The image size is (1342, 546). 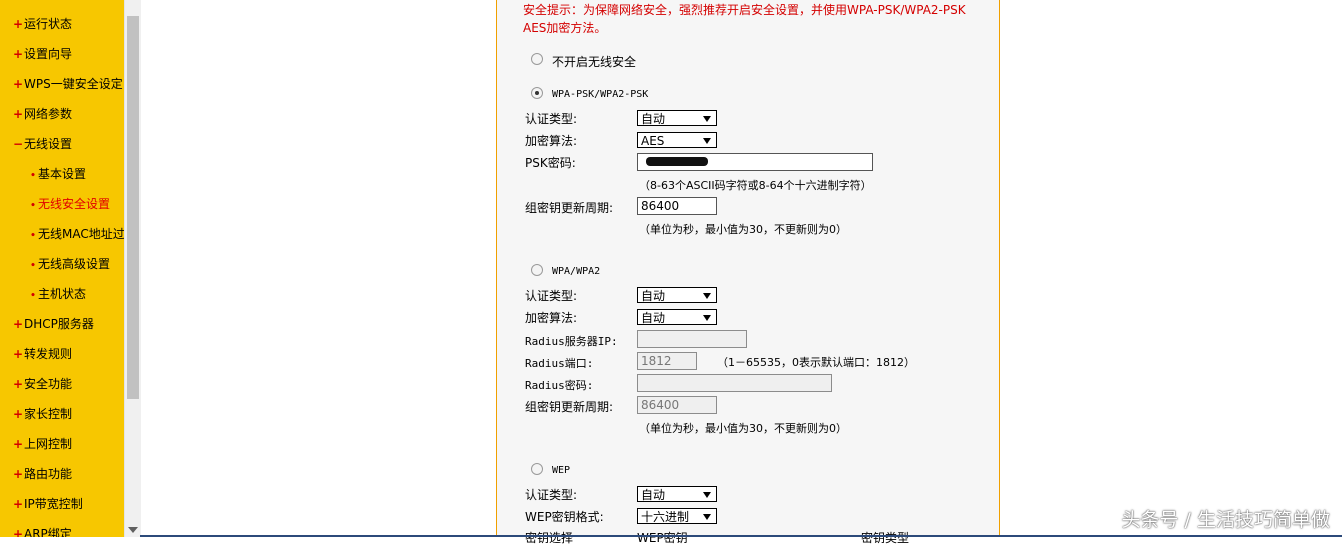 What do you see at coordinates (81, 234) in the screenshot?
I see `sidebar-item-label: 无线MAC地址过滤` at bounding box center [81, 234].